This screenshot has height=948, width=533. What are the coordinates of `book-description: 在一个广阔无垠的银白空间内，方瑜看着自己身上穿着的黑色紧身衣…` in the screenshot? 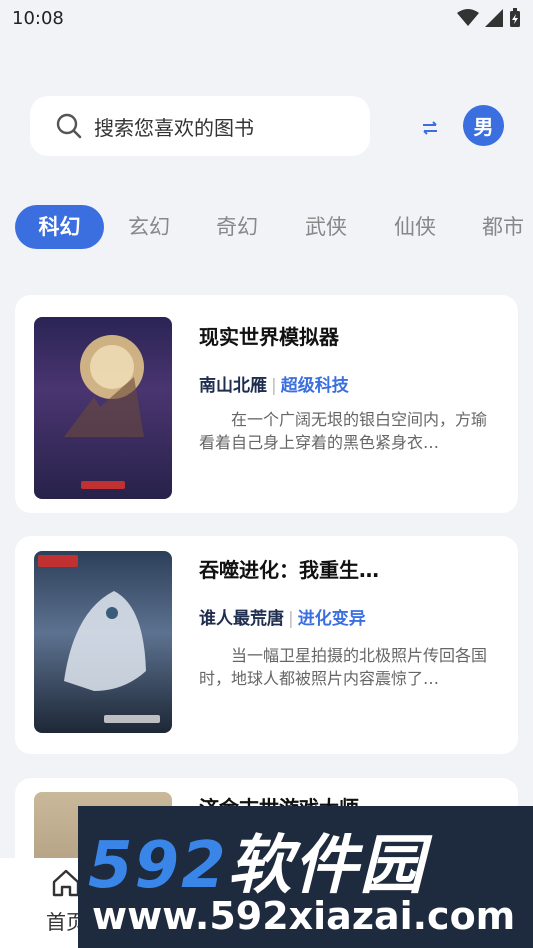 It's located at (343, 431).